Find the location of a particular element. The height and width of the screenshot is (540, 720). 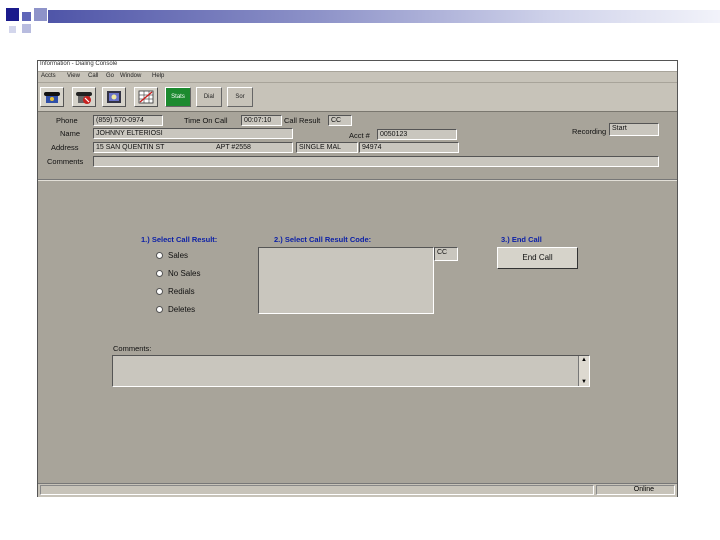

callback-button is located at coordinates (114, 97).